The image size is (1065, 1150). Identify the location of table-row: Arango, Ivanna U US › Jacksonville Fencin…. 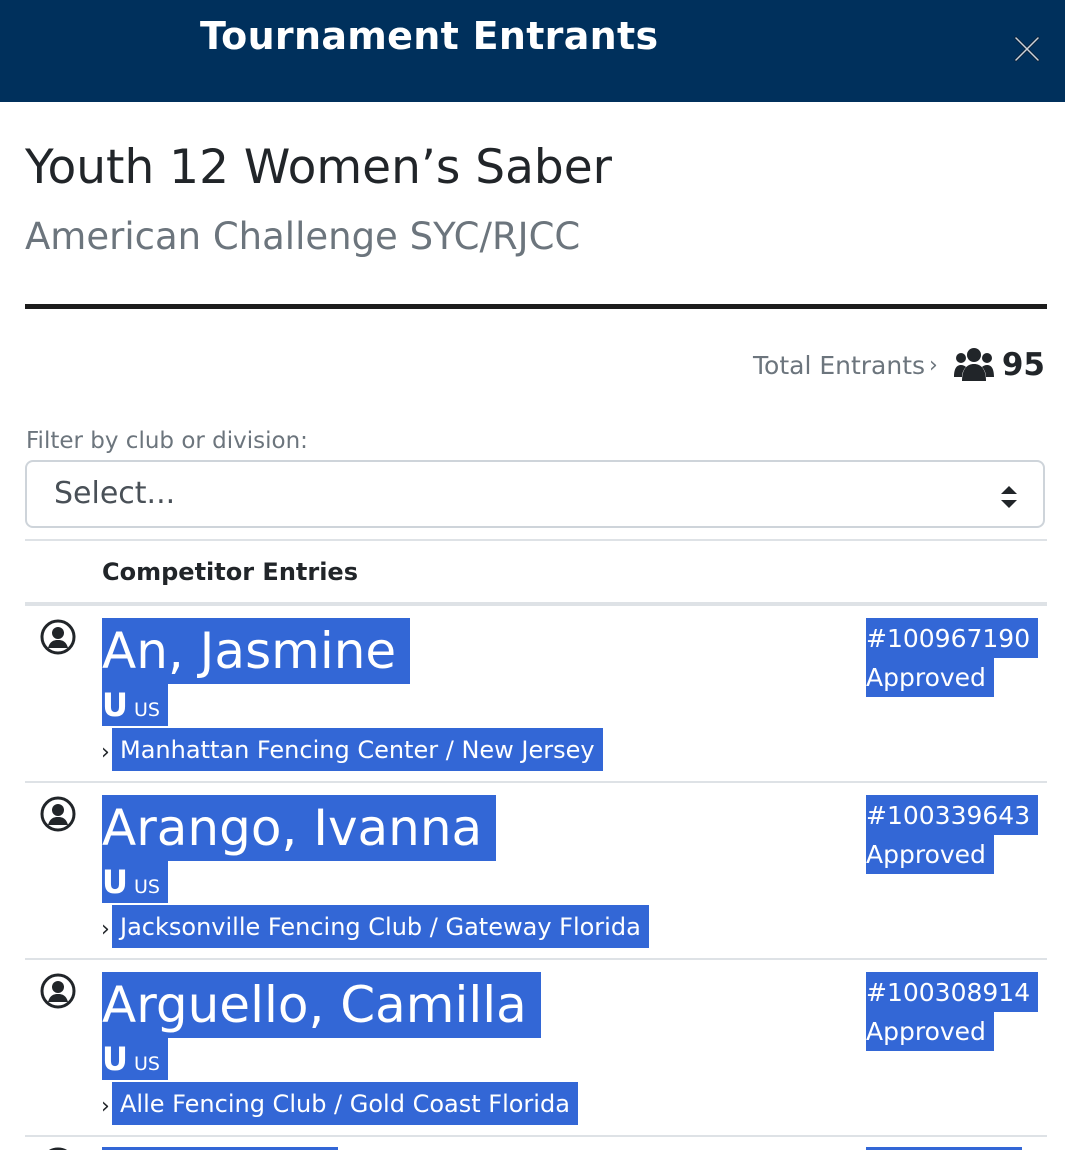
(536, 871).